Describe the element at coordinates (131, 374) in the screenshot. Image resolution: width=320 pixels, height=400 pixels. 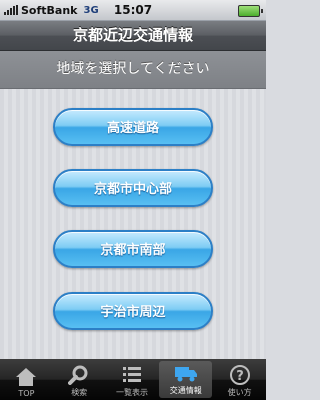
I see `list-icon` at that location.